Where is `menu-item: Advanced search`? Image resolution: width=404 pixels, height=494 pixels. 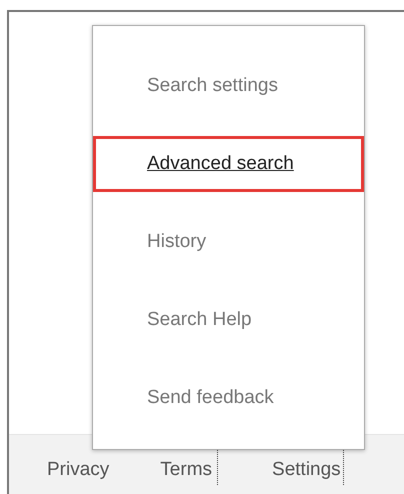
menu-item: Advanced search is located at coordinates (228, 164).